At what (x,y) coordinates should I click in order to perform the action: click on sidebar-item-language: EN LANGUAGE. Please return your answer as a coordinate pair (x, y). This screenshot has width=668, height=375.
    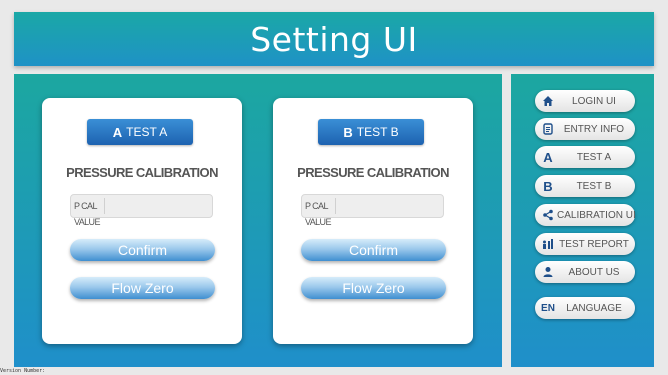
    Looking at the image, I should click on (585, 308).